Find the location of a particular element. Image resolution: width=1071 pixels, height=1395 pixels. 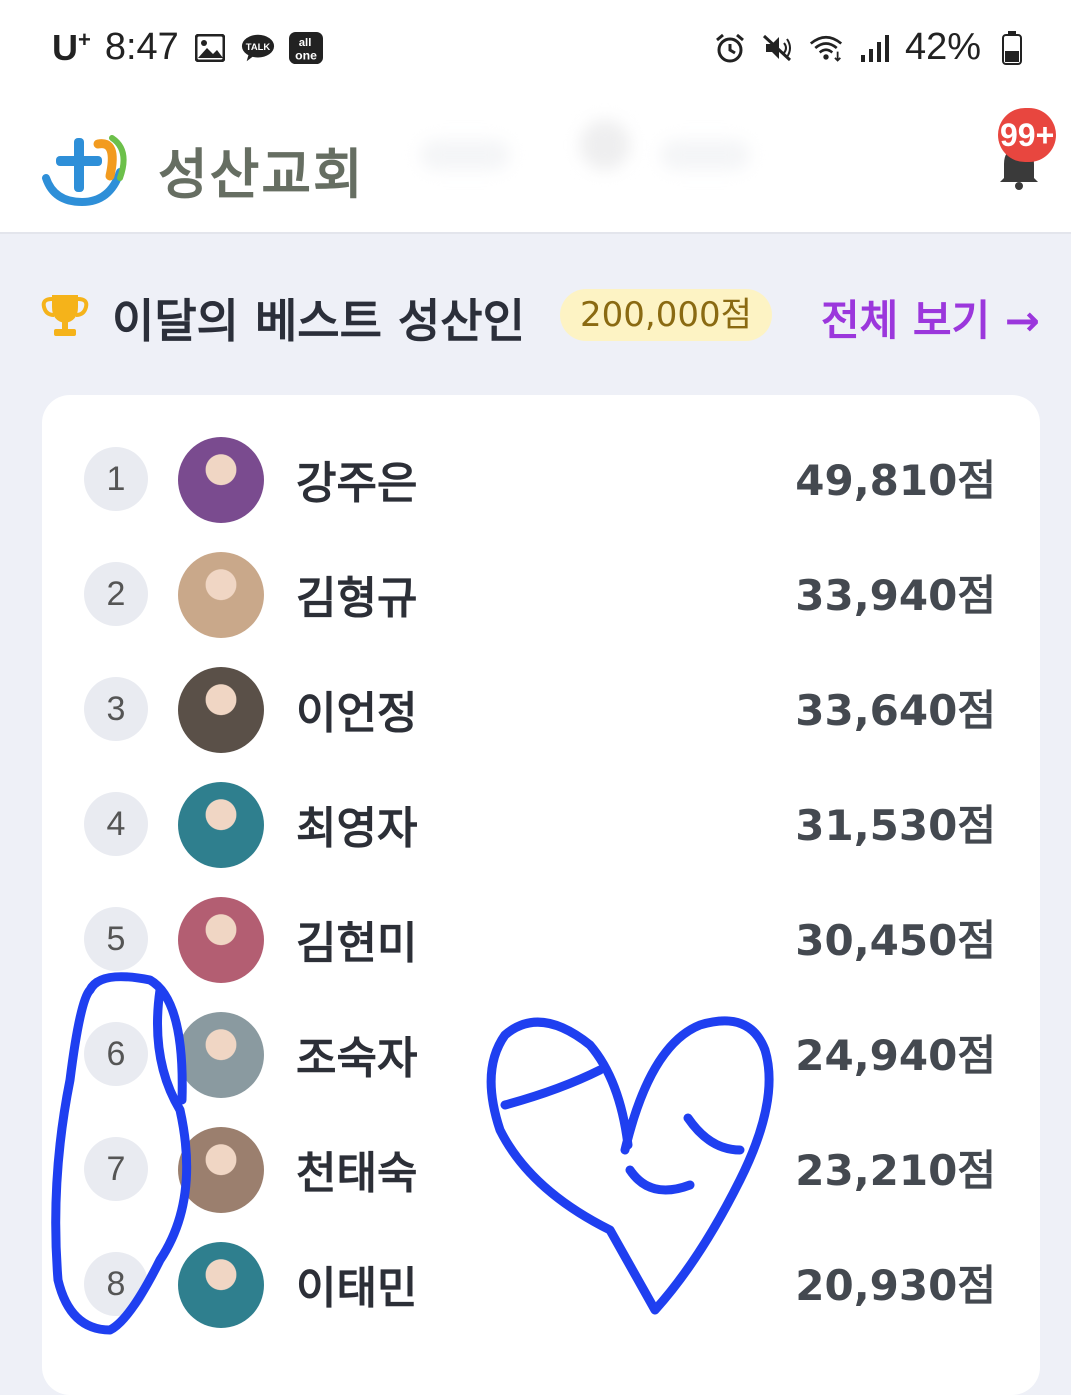

member-name: 강주은 is located at coordinates (357, 483).